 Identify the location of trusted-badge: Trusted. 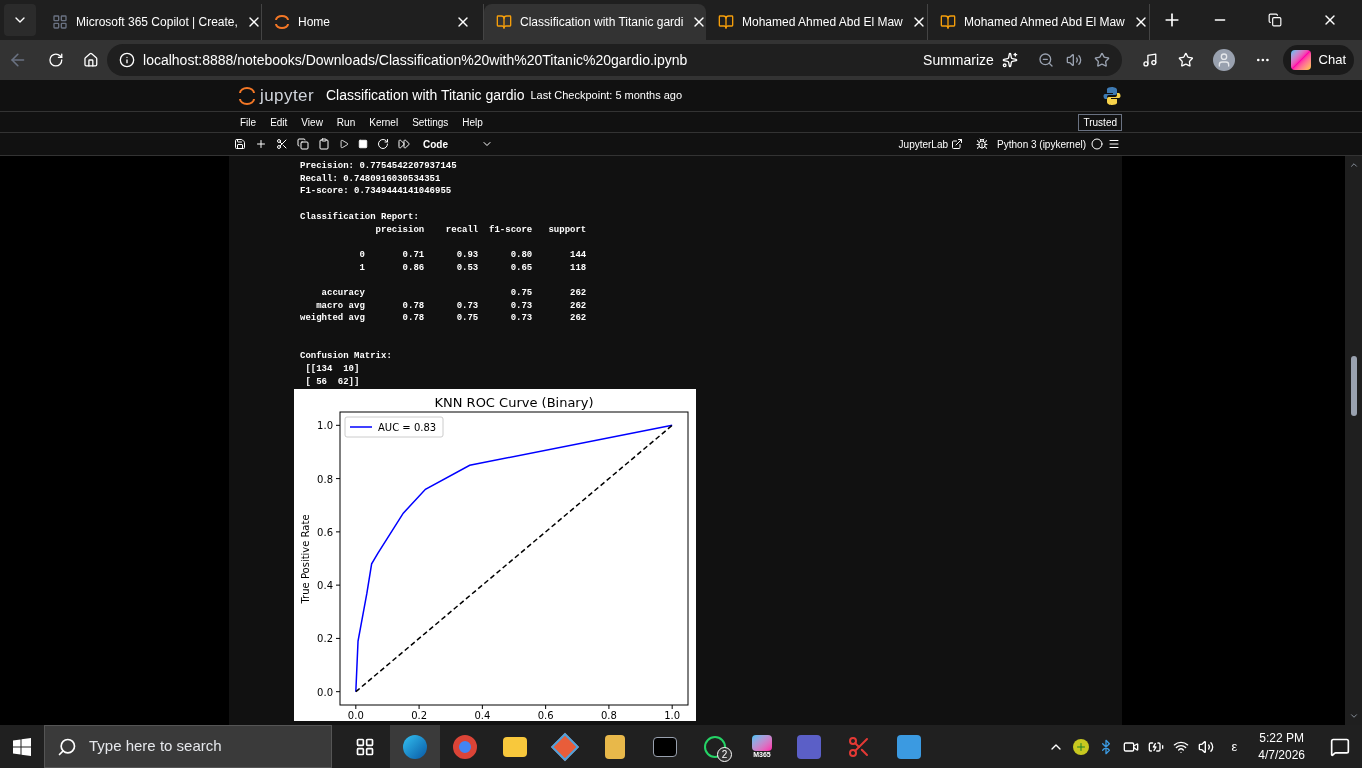
(1100, 122).